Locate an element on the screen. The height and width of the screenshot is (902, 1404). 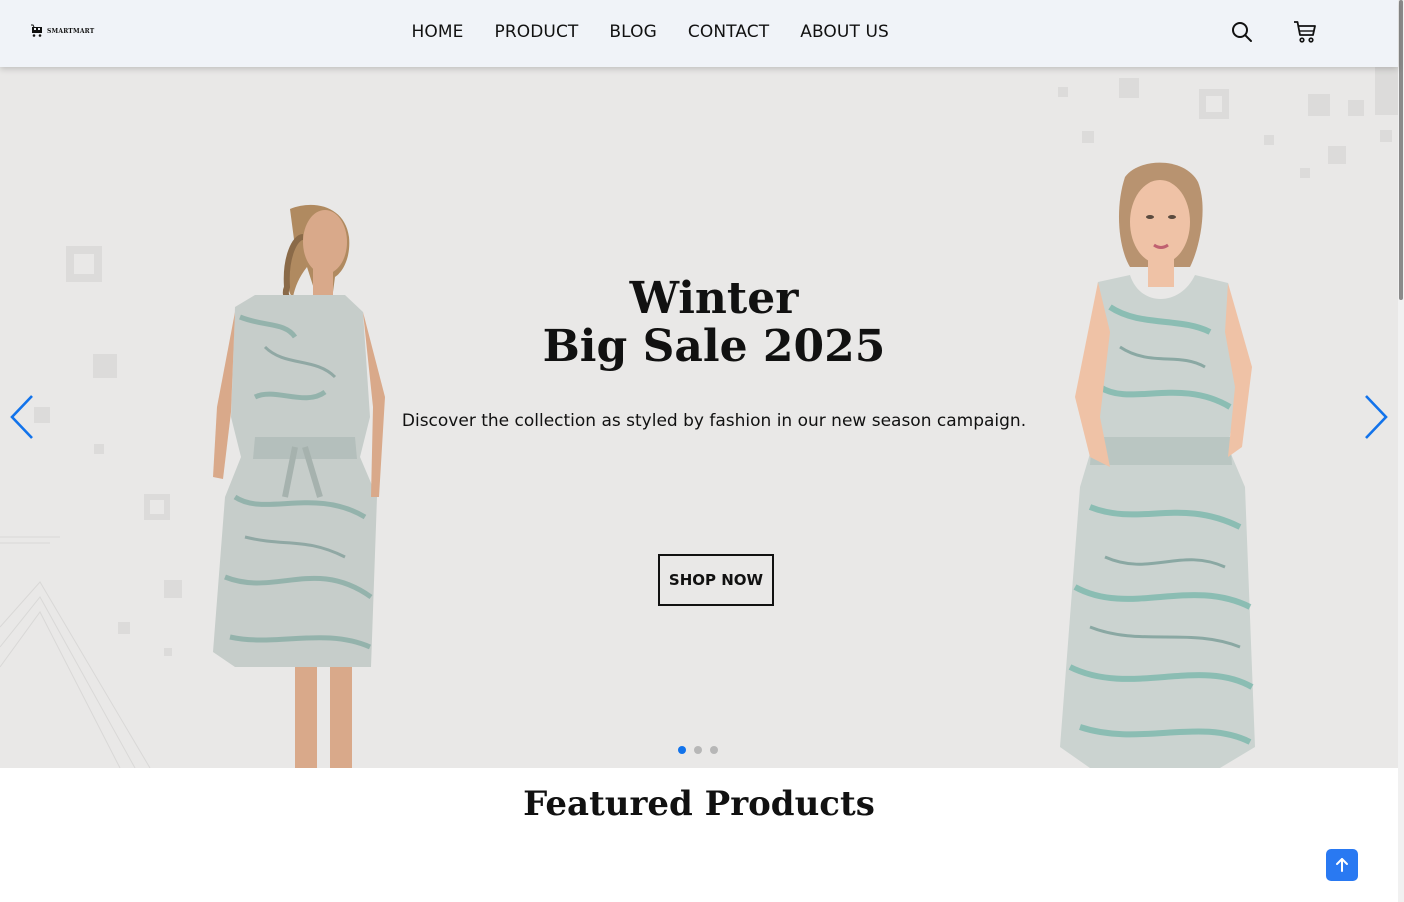
arrow-up-icon is located at coordinates (1342, 865).